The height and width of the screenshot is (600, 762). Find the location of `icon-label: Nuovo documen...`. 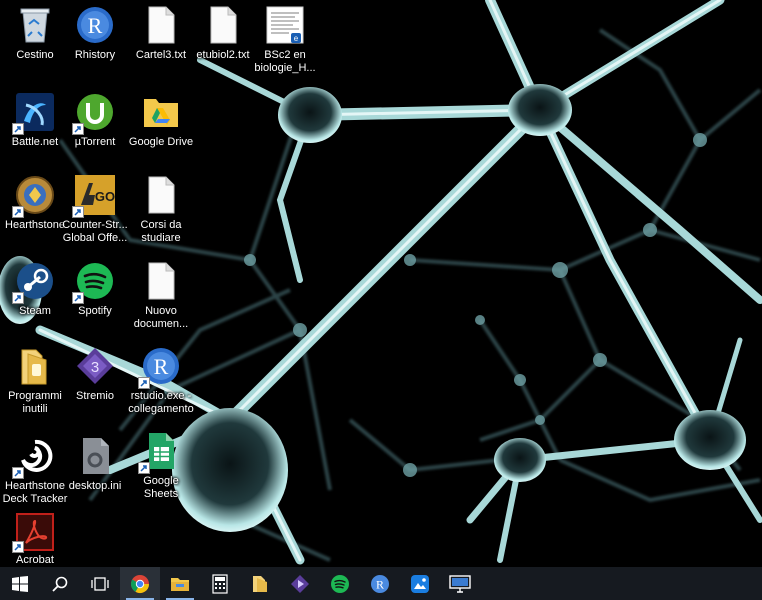

icon-label: Nuovo documen... is located at coordinates (161, 317).